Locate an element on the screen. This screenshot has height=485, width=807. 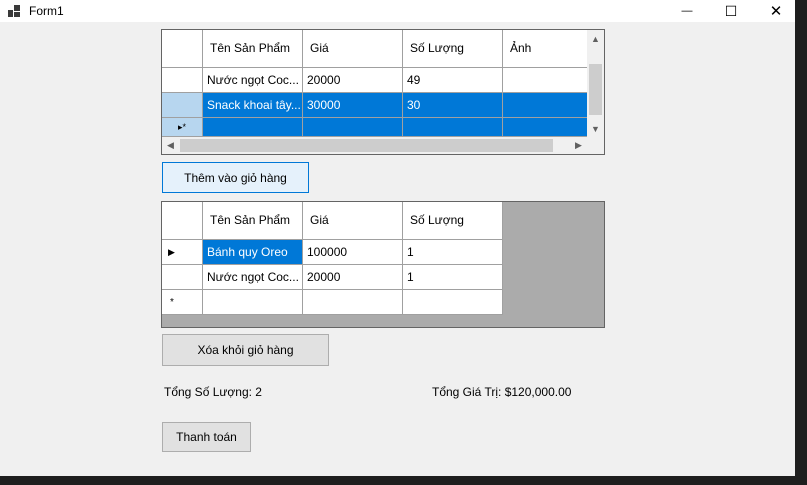
maximize-button: ☐ is located at coordinates (731, 11).